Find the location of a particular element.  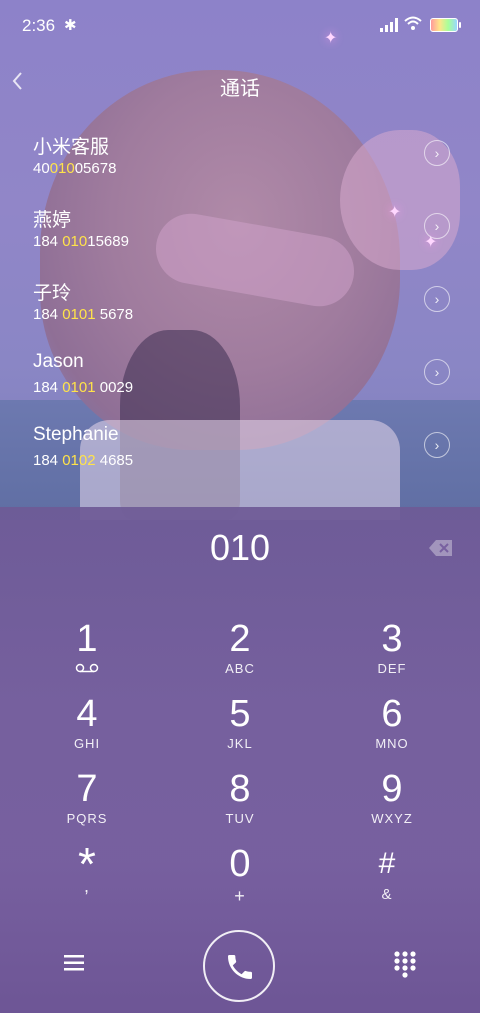

list-item: 子玲 184 0101 5678 › is located at coordinates (240, 300).